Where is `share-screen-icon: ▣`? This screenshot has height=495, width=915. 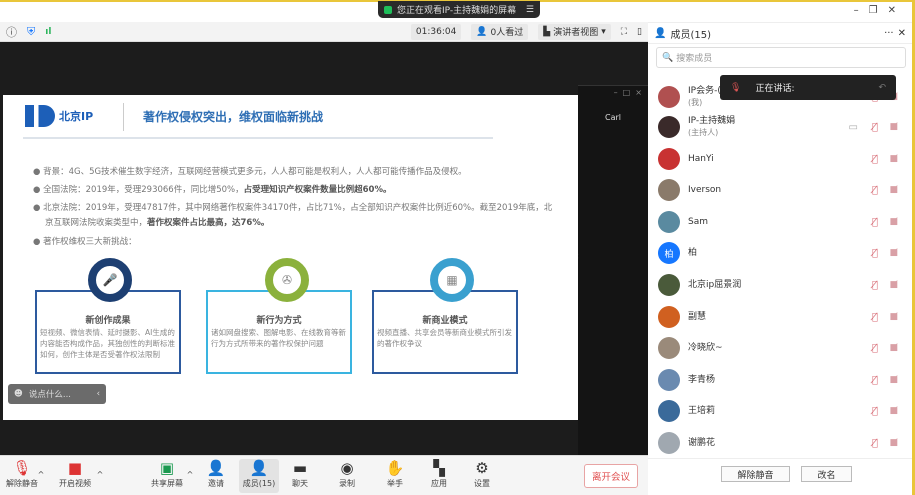 share-screen-icon: ▣ is located at coordinates (167, 468).